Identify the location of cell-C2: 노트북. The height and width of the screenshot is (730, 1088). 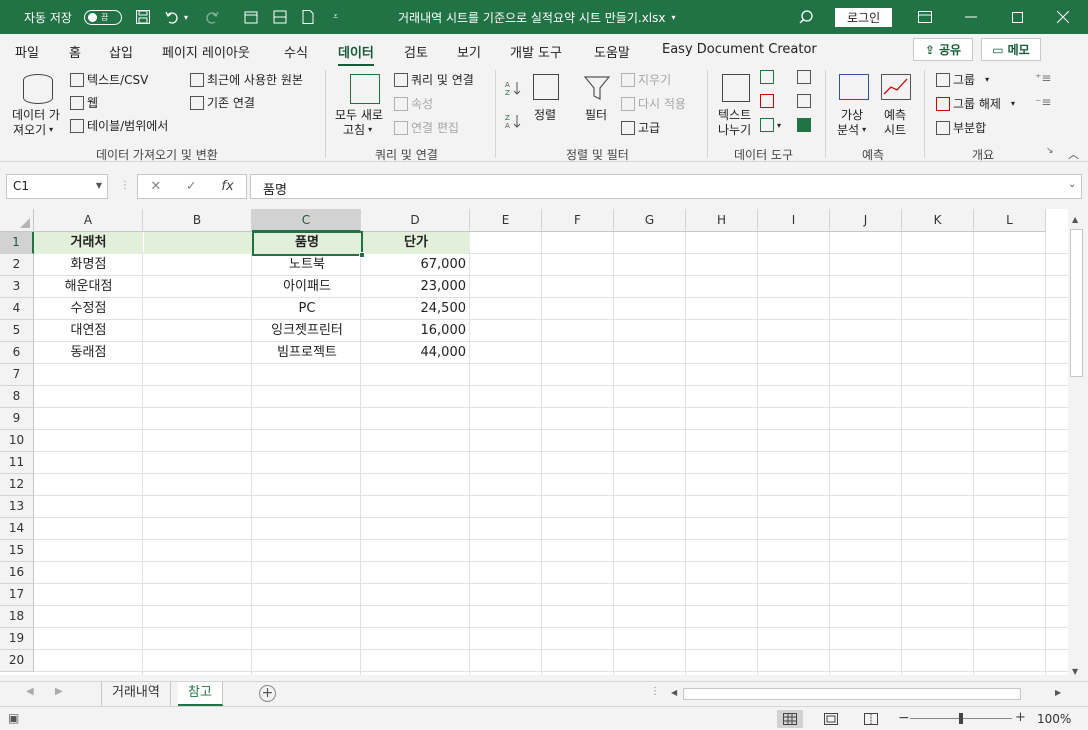
(307, 265).